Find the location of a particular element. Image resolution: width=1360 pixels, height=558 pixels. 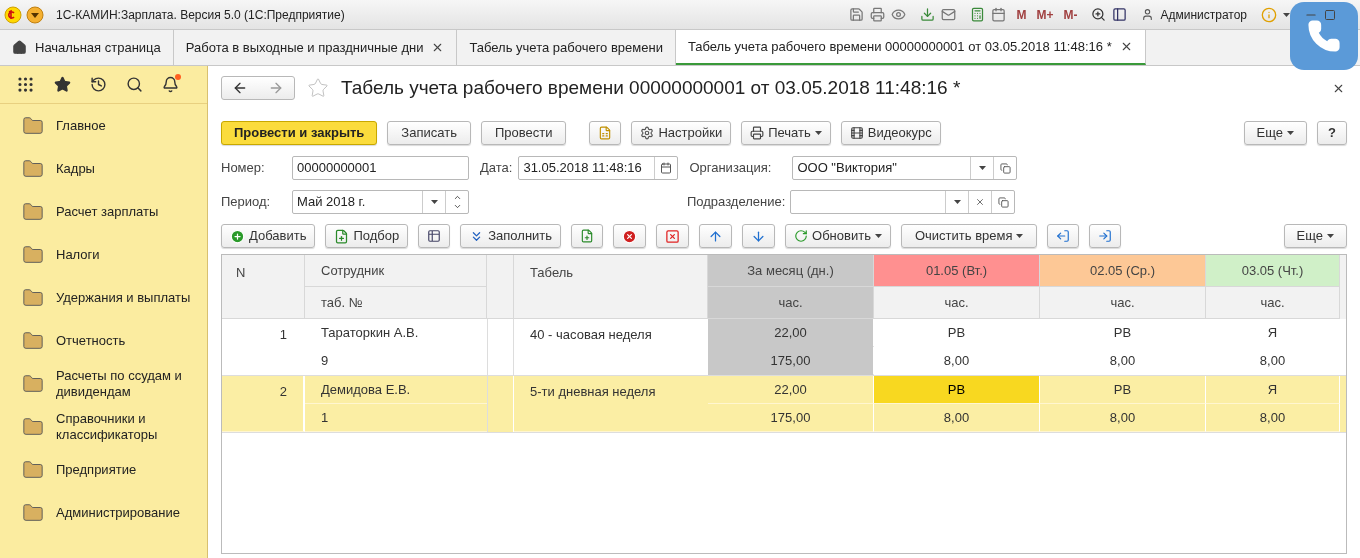

period-field: Май 2018 г. is located at coordinates (380, 202).